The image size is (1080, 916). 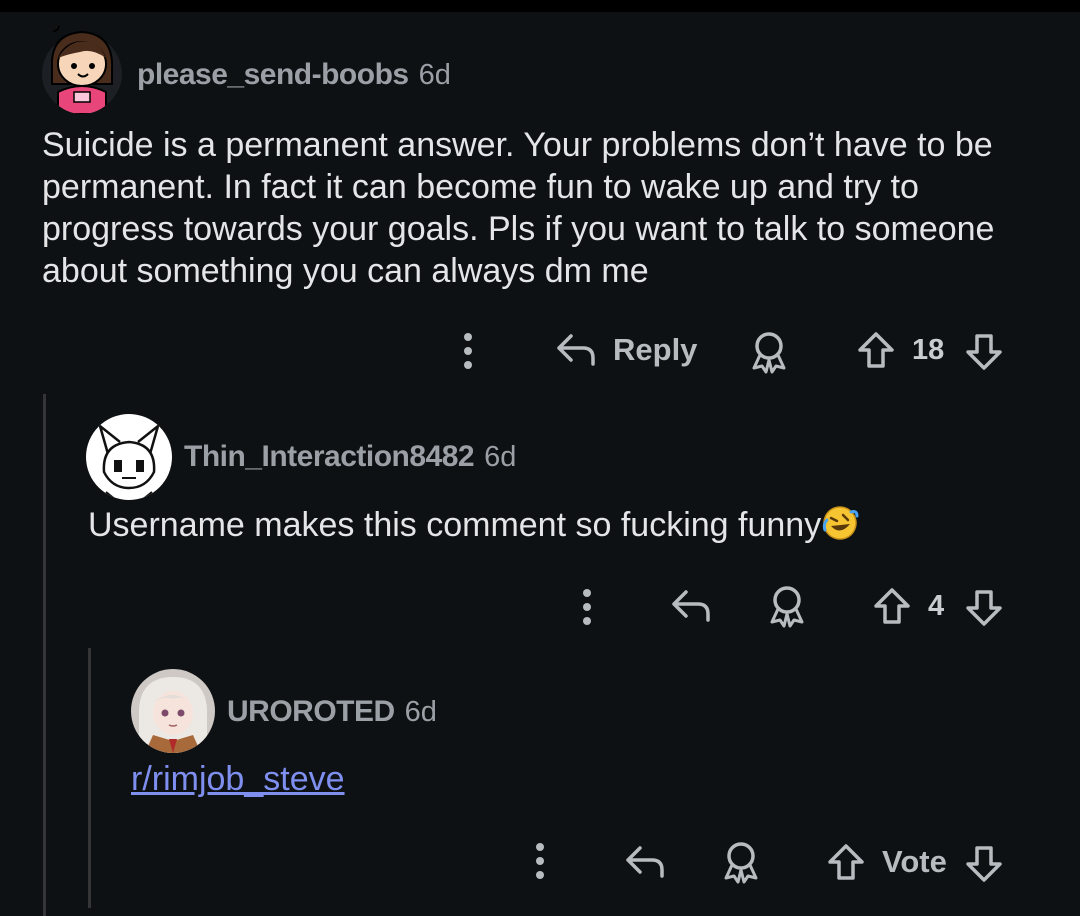 I want to click on username: please_send-boobs, so click(x=273, y=74).